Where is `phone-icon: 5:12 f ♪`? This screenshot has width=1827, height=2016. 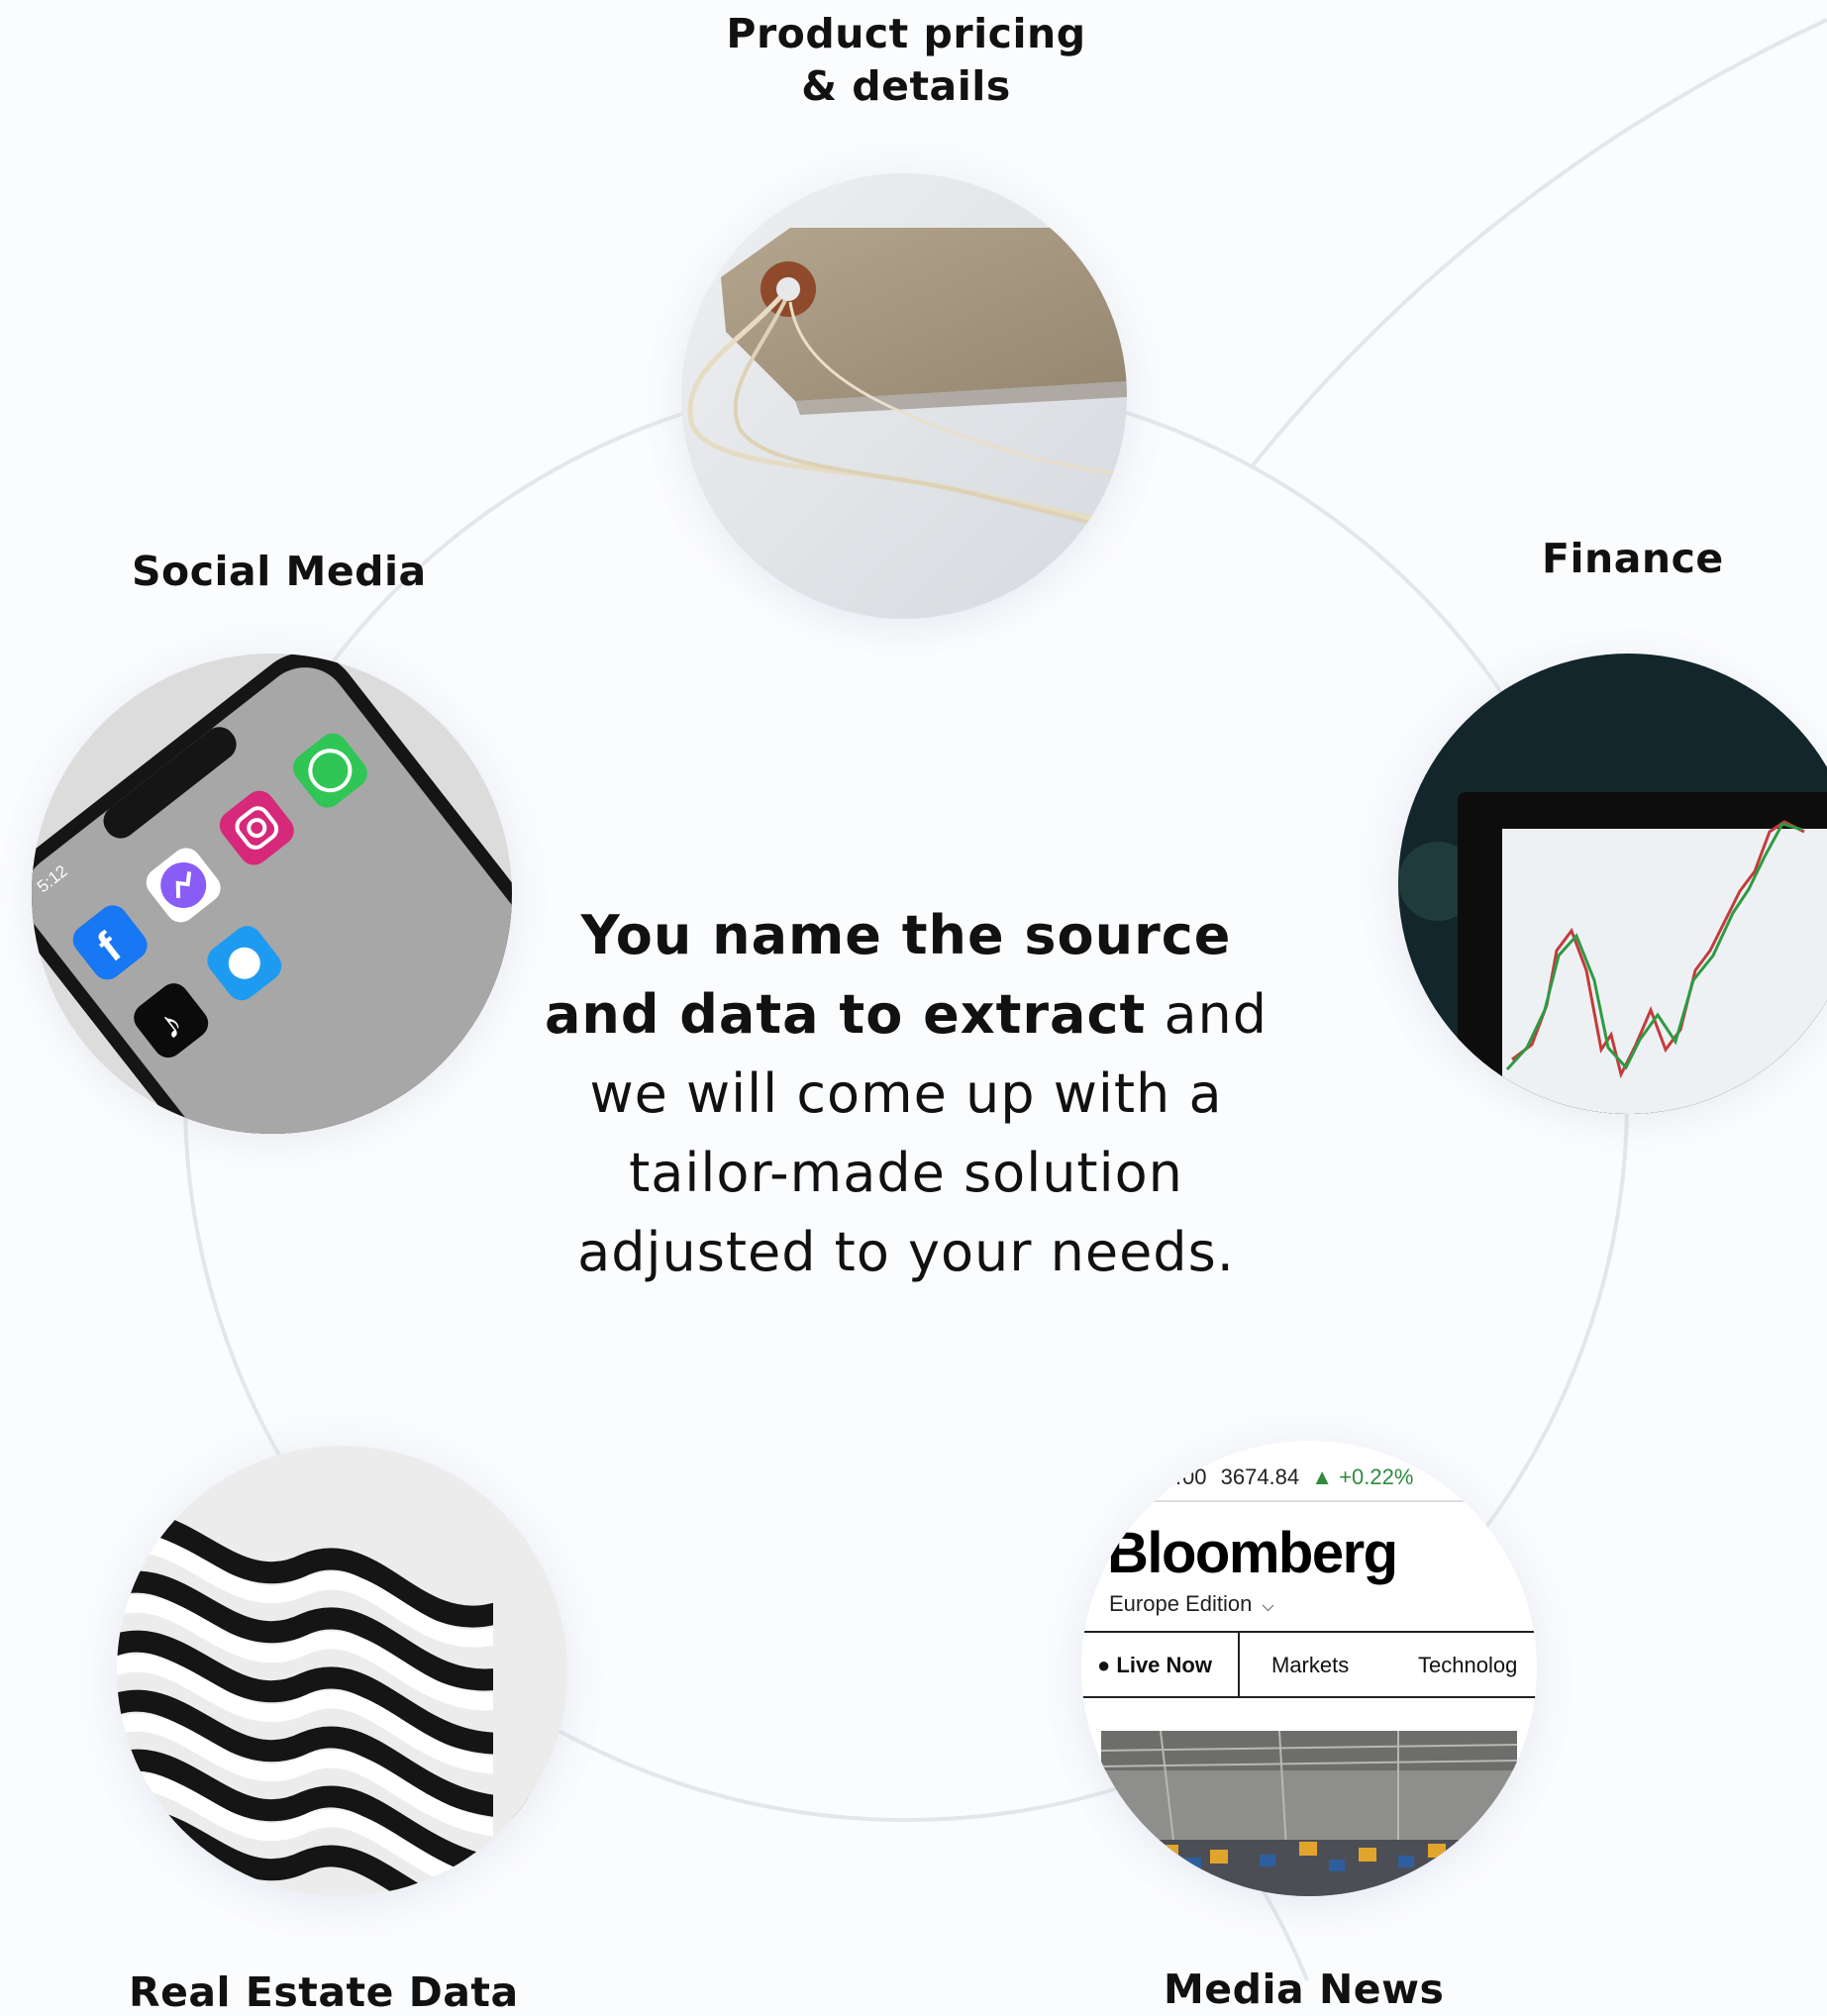 phone-icon: 5:12 f ♪ is located at coordinates (272, 894).